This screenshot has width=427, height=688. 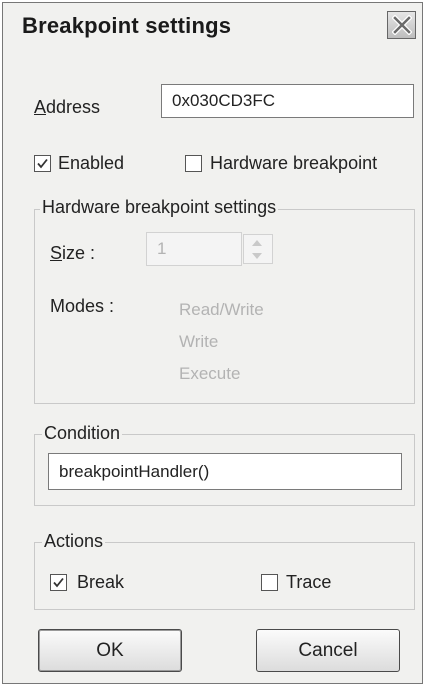 I want to click on ok-button: OK, so click(x=110, y=650).